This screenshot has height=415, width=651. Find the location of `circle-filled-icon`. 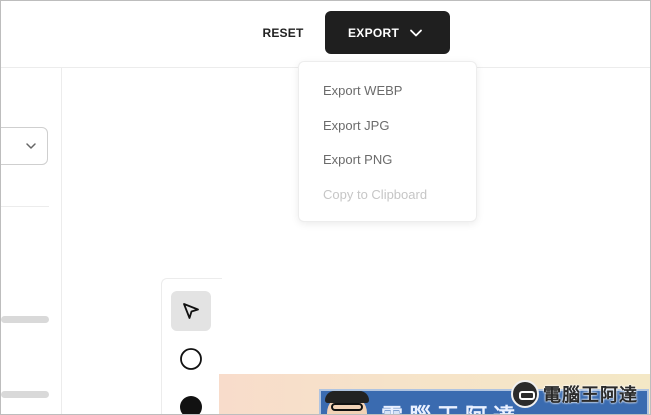

circle-filled-icon is located at coordinates (191, 405).